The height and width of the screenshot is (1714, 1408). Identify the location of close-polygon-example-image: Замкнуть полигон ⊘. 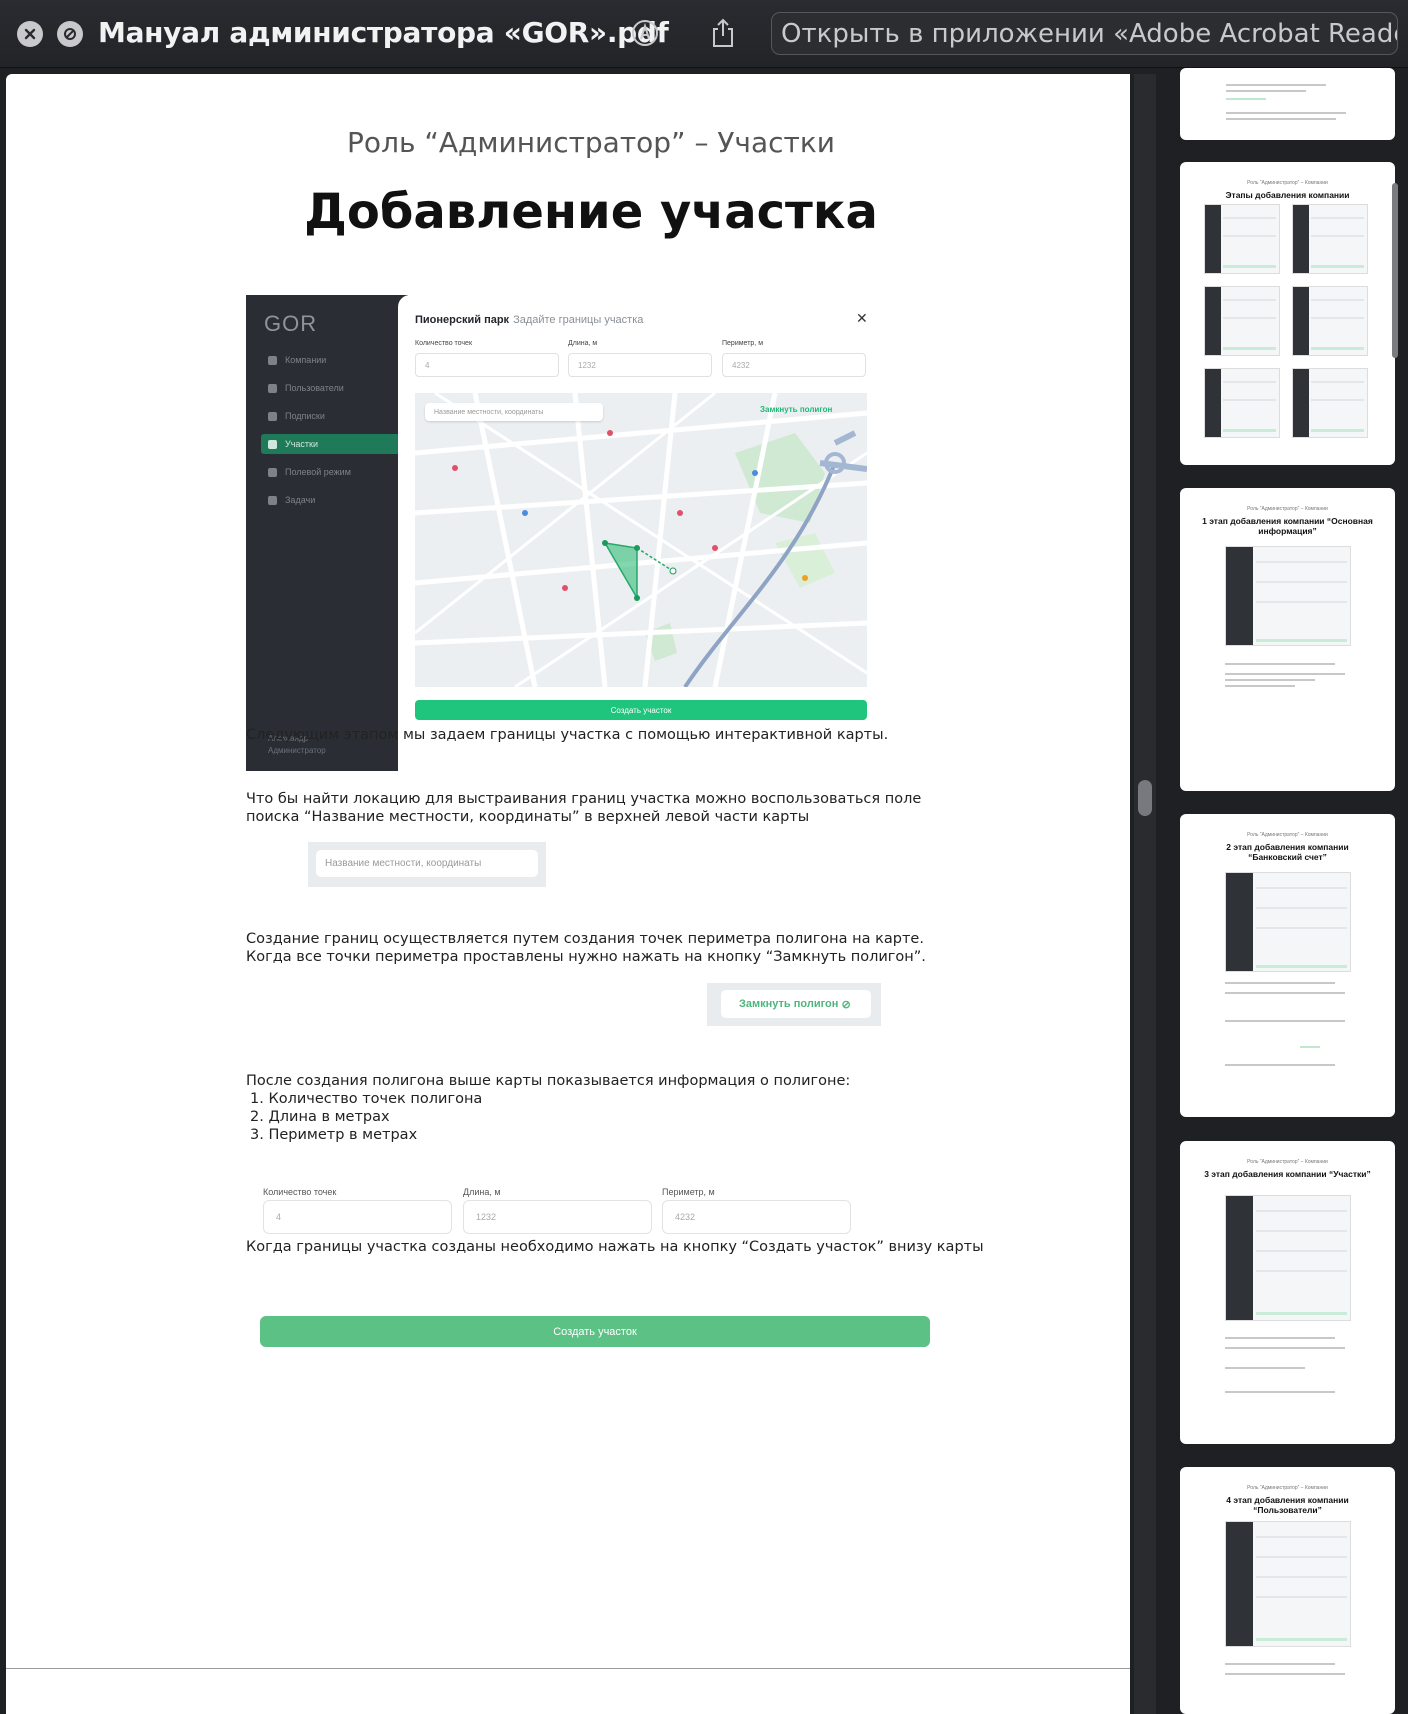
(794, 1004).